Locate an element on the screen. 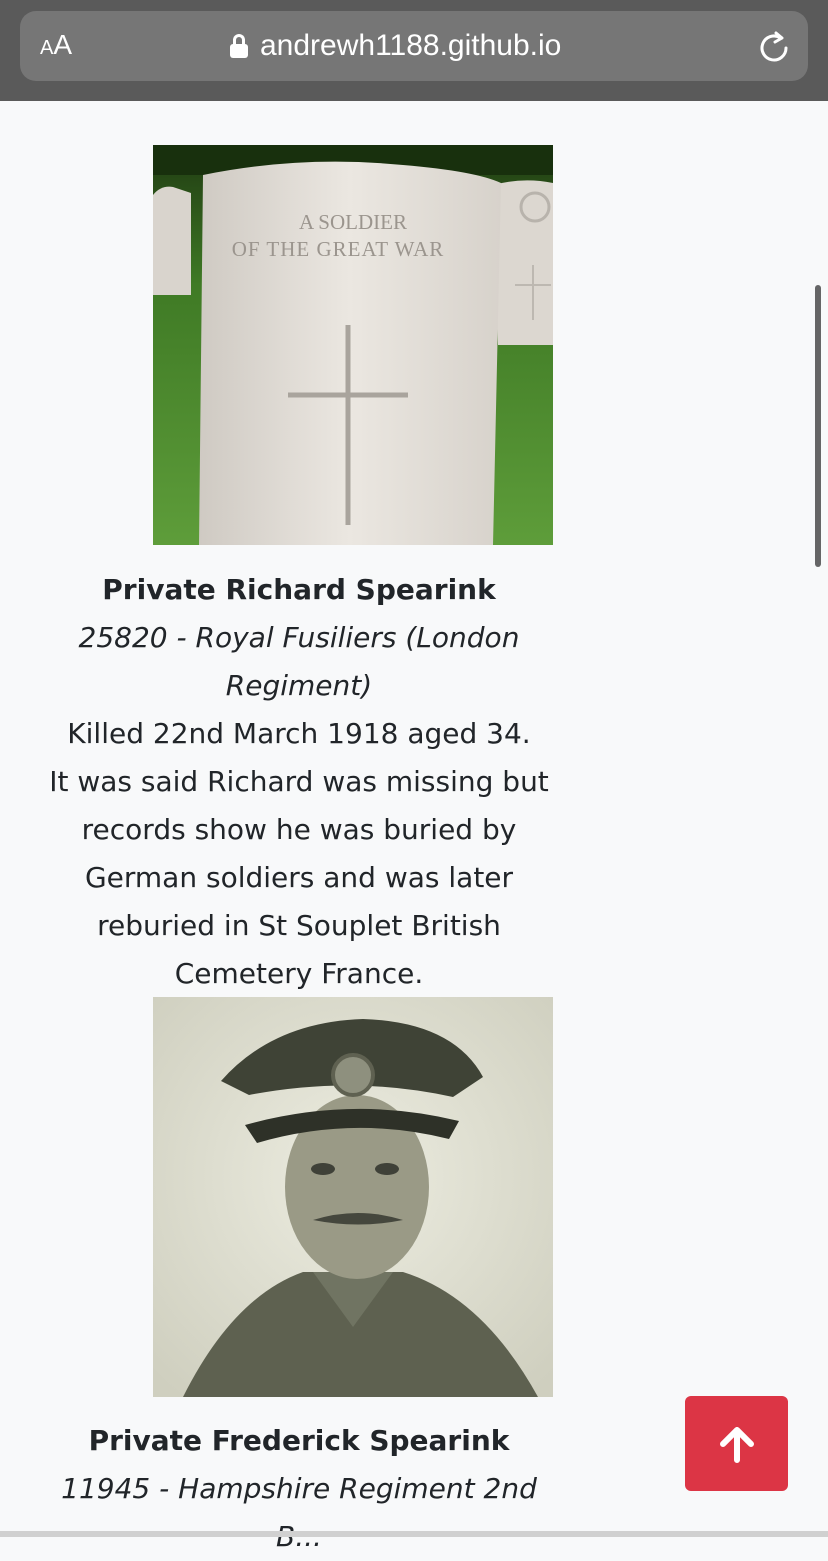  back-to-top-button is located at coordinates (736, 1443).